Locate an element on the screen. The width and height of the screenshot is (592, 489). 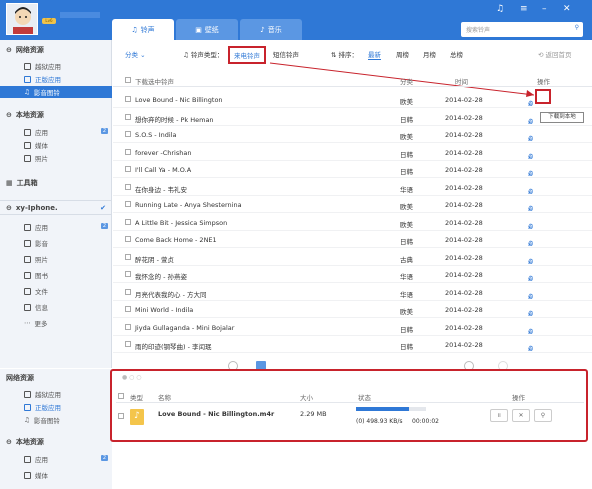
sidebar-item-local-apps: 应用 2 is located at coordinates (56, 132).